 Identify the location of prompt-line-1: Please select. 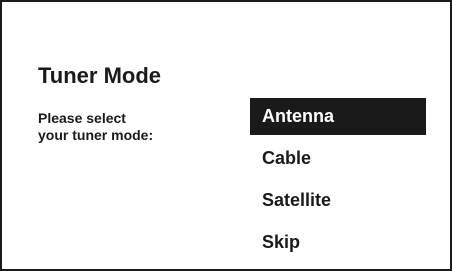
(82, 118).